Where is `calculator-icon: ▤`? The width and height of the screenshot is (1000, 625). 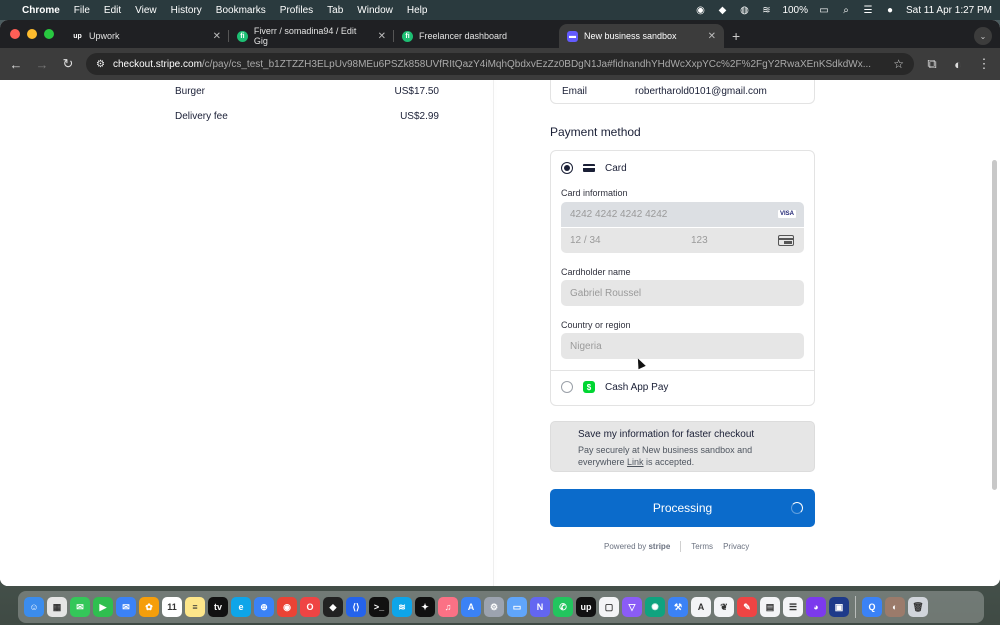
calculator-icon: ▤ is located at coordinates (770, 607).